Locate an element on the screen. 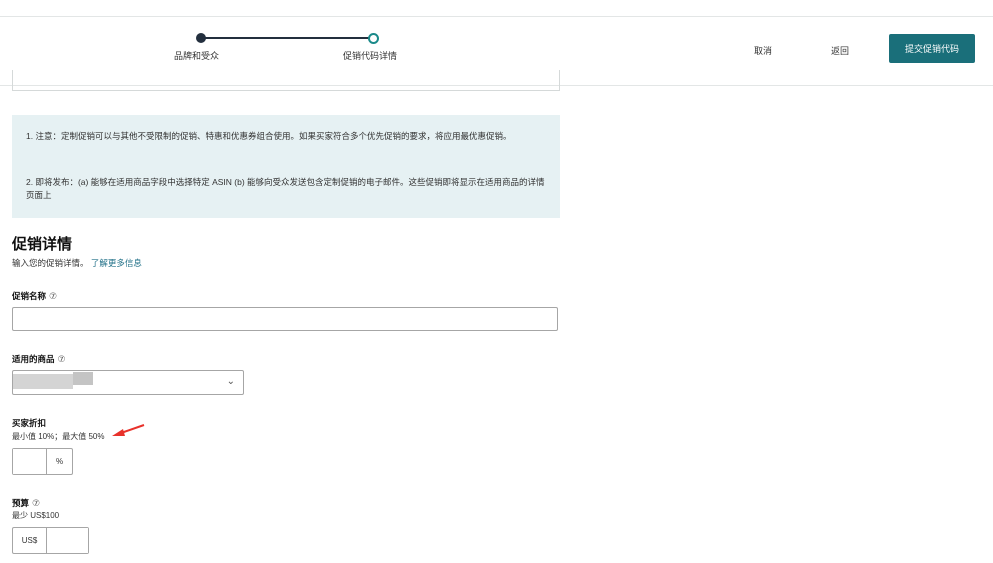  promo-name-label-text: 促销名称 is located at coordinates (29, 296).